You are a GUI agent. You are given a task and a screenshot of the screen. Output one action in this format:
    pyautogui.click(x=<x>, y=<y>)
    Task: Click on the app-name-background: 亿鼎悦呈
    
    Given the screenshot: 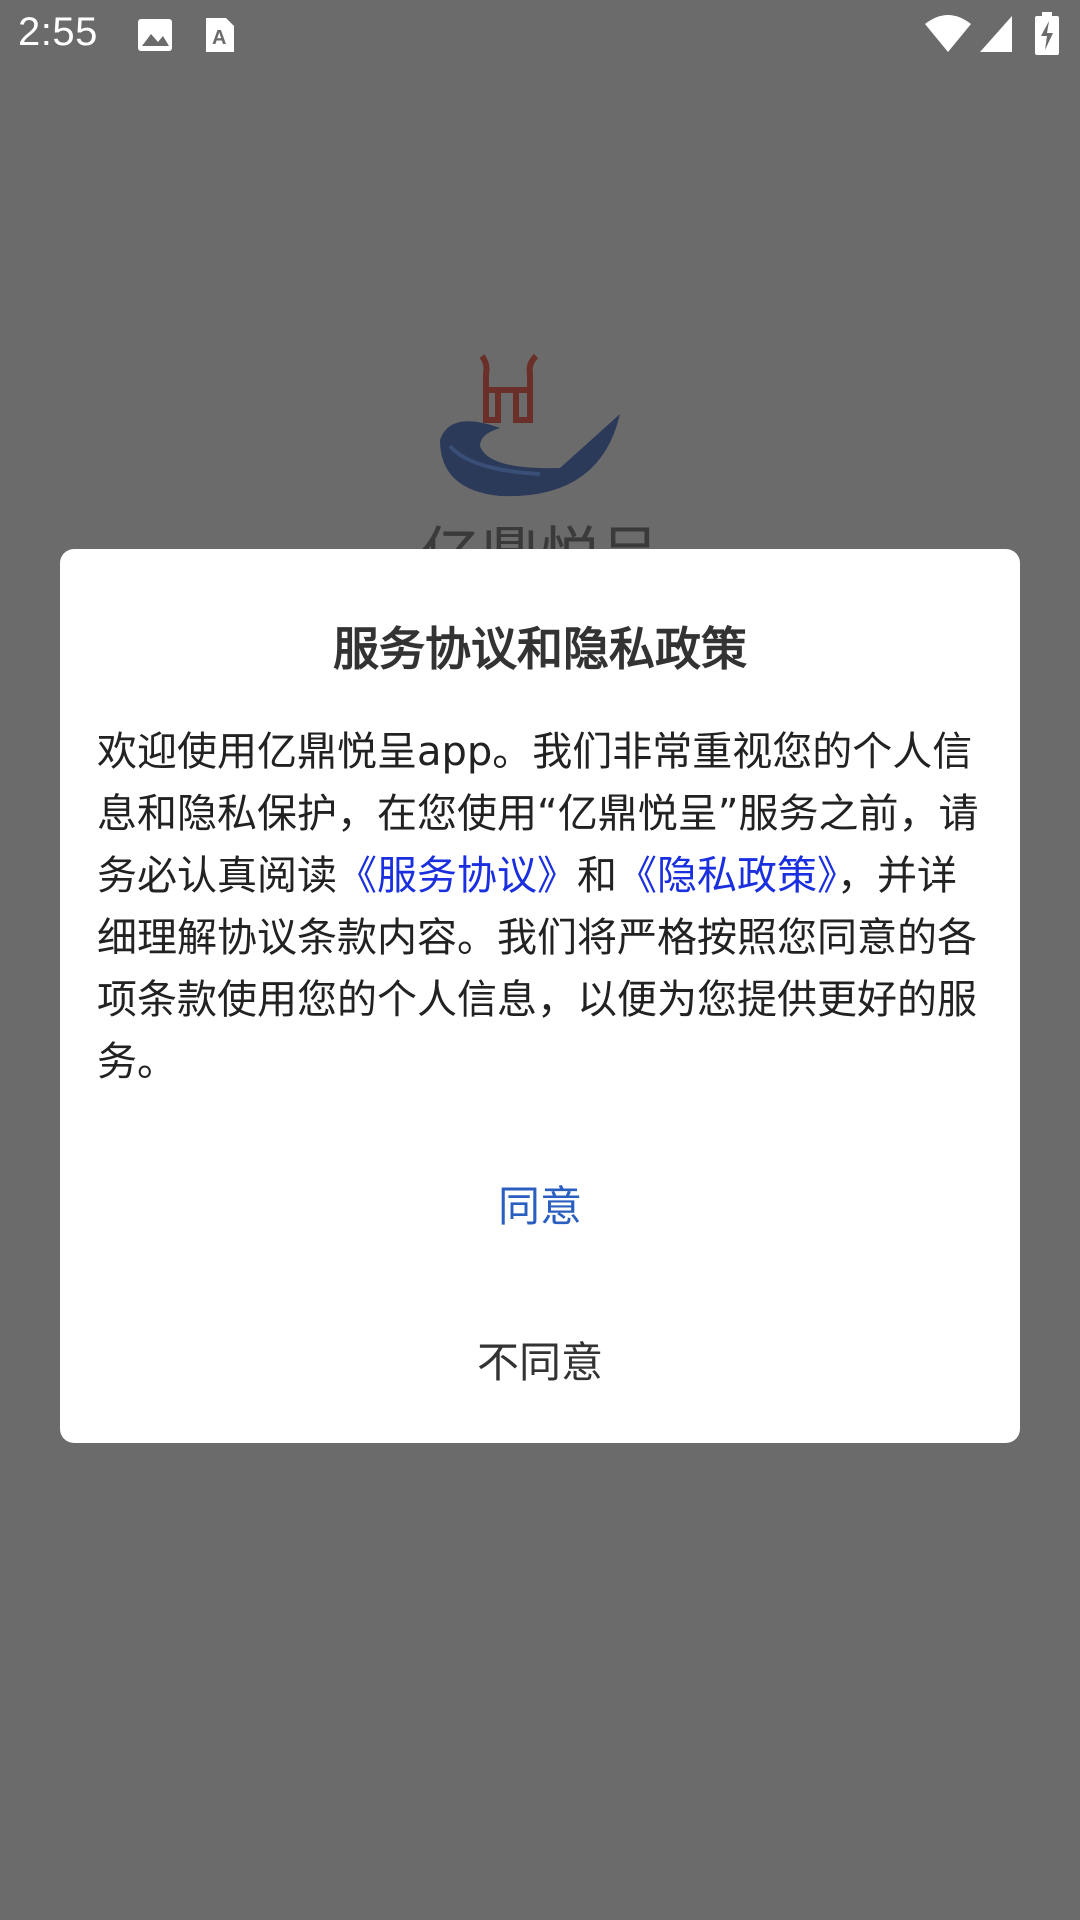 What is the action you would take?
    pyautogui.click(x=540, y=535)
    